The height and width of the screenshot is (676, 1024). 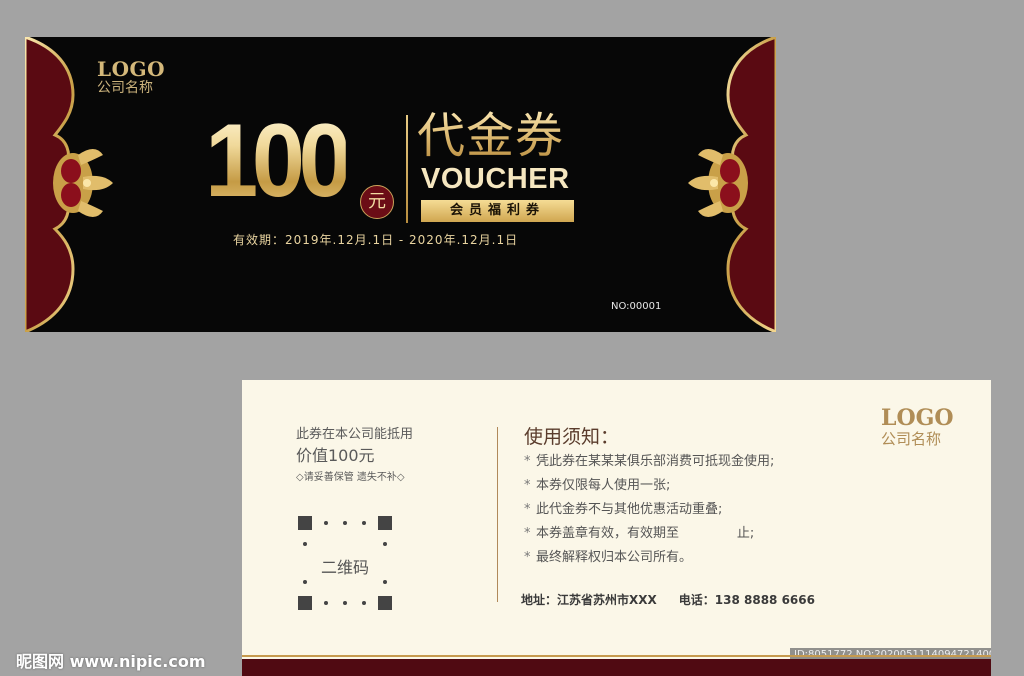 I want to click on qr-code-label: 二维码, so click(x=344, y=567).